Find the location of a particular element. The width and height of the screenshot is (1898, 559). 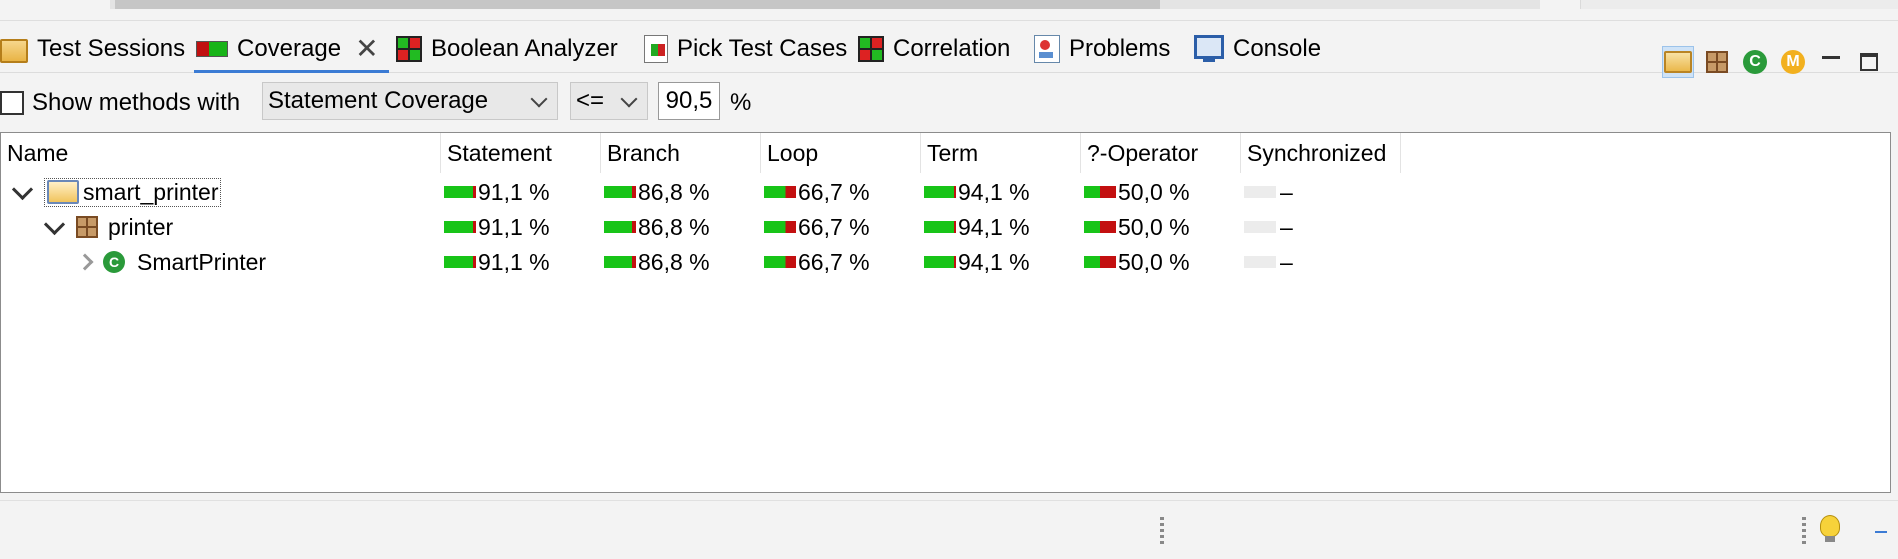

selected-node: smart_printer is located at coordinates (133, 192).